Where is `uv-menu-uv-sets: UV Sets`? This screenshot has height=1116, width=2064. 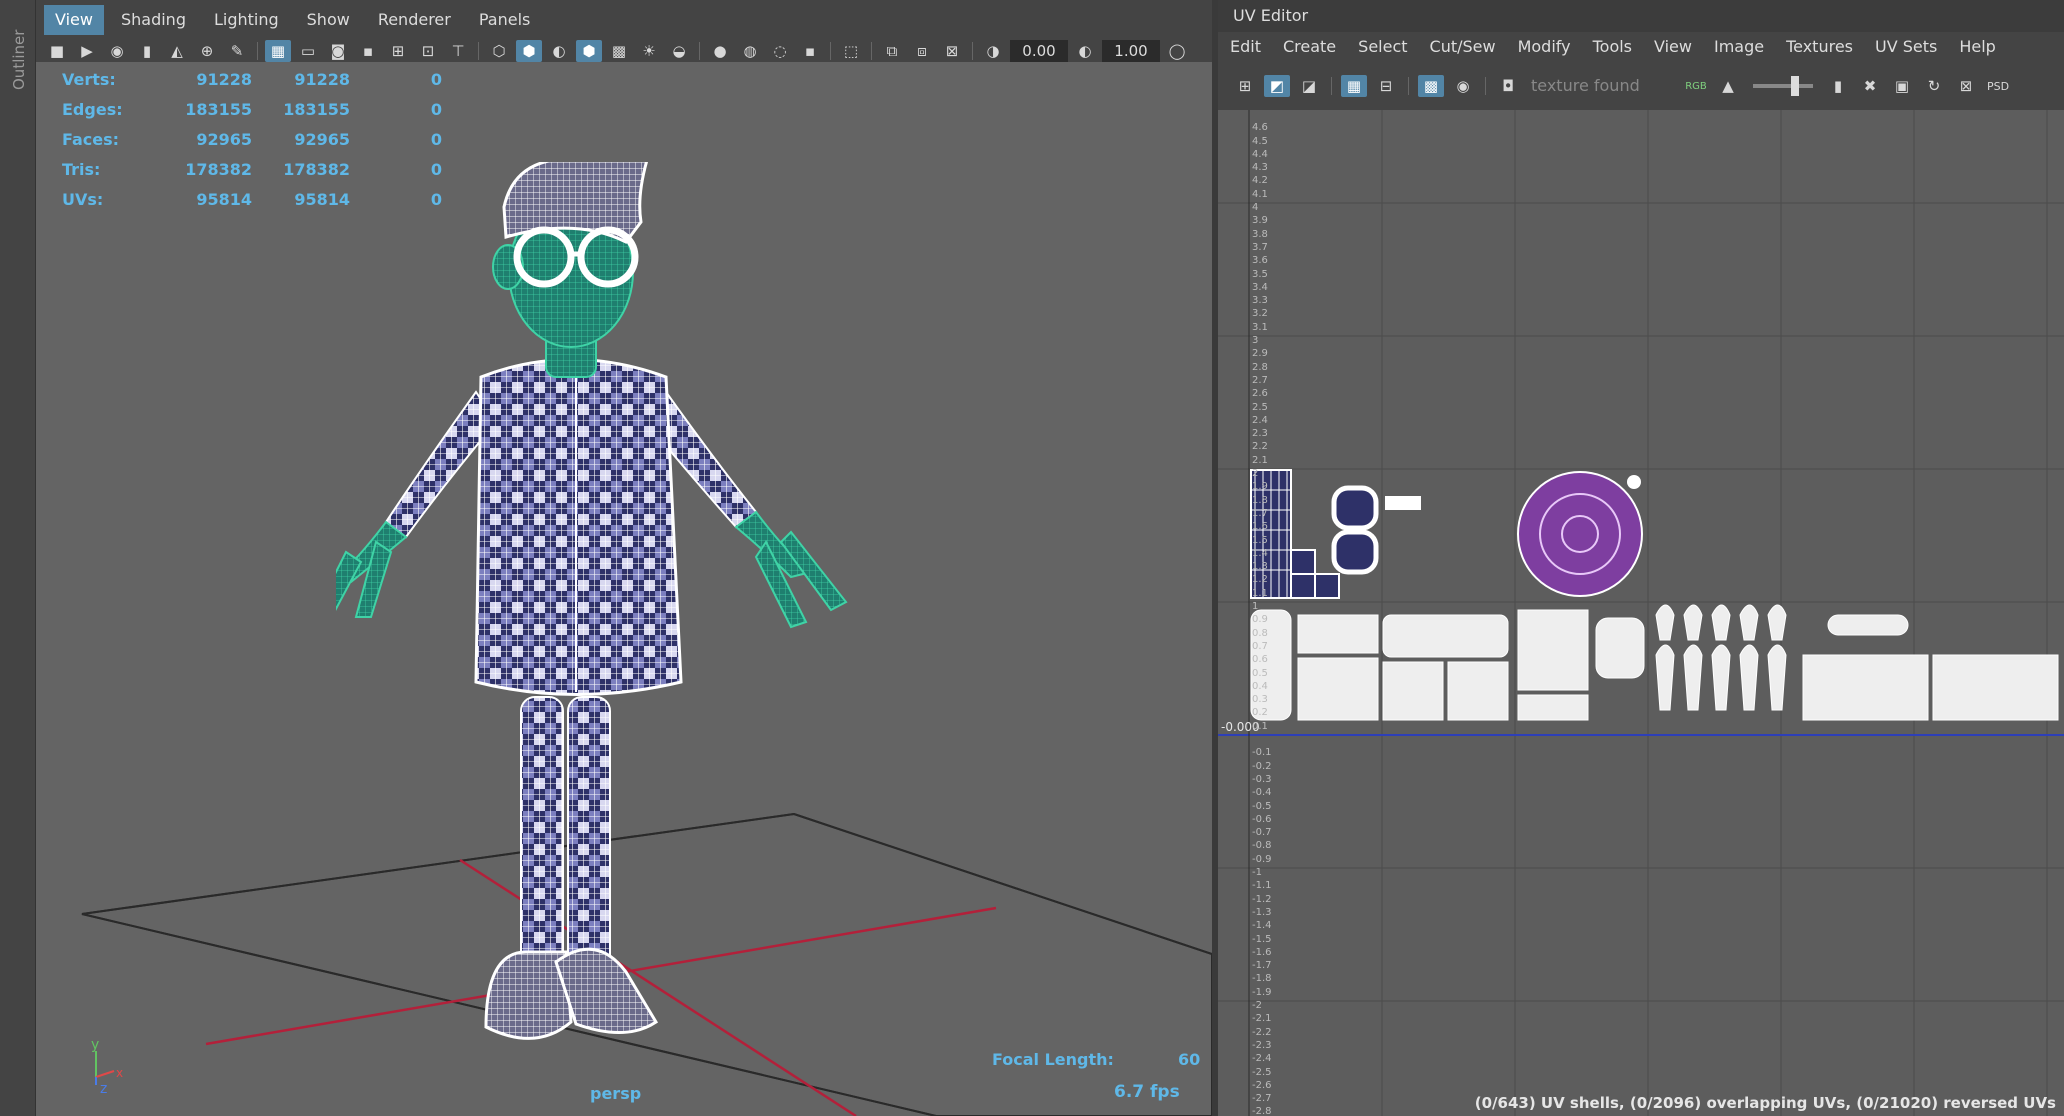 uv-menu-uv-sets: UV Sets is located at coordinates (1906, 46).